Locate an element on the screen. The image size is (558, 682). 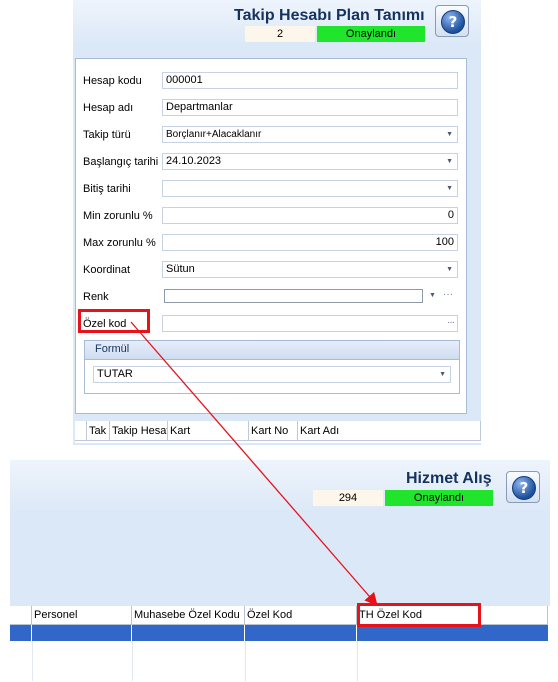
takip-turu-label: Takip türü is located at coordinates (107, 135).